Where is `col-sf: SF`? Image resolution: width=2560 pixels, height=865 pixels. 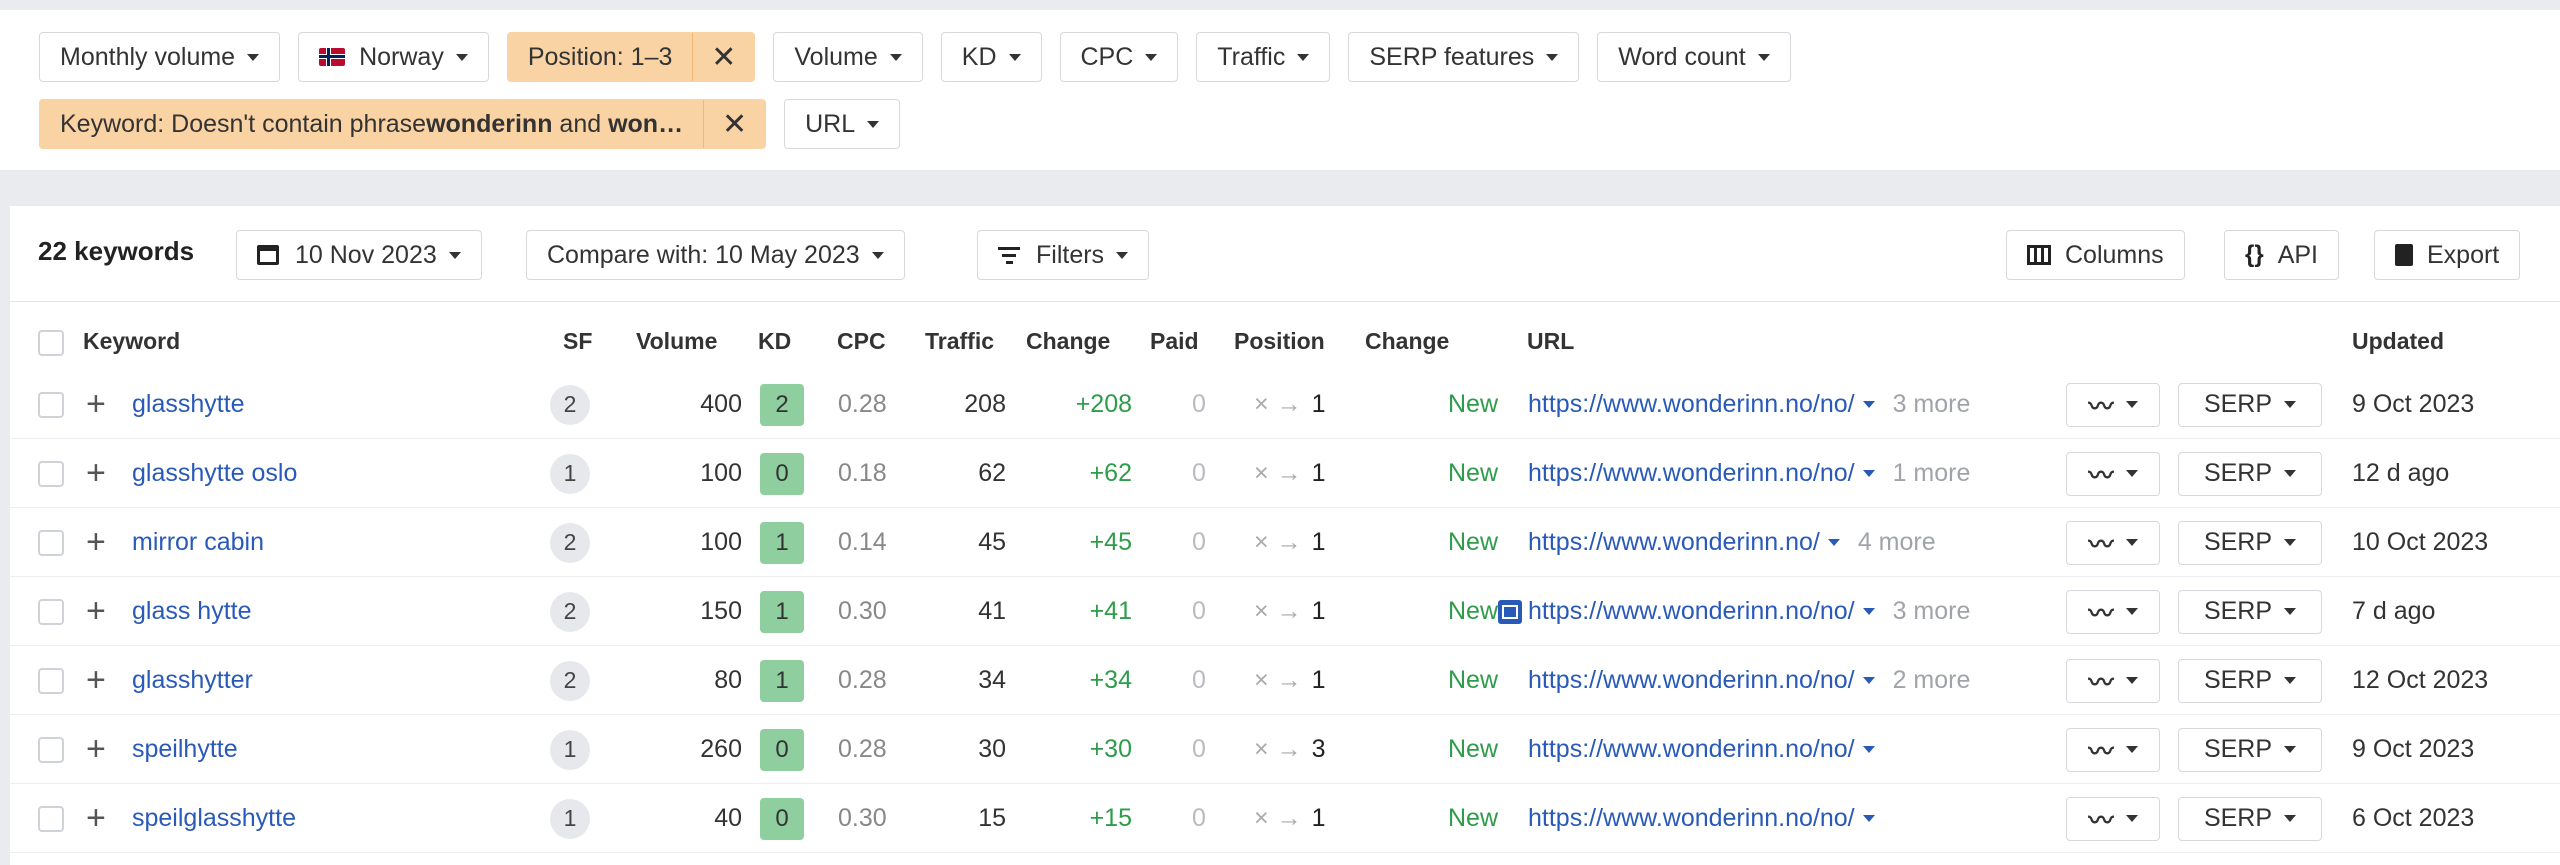 col-sf: SF is located at coordinates (577, 341).